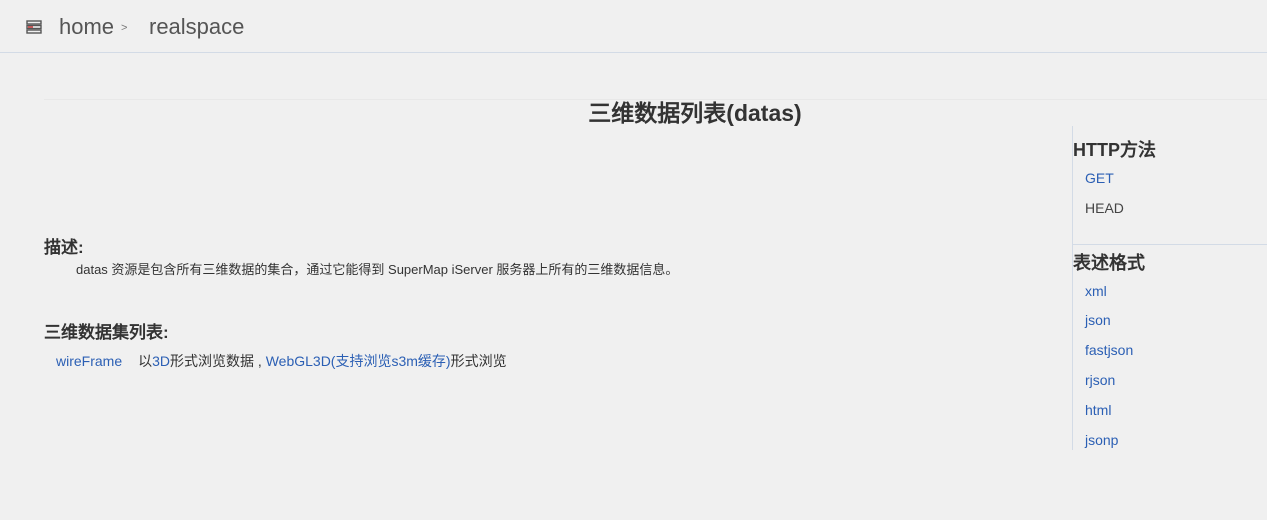 The width and height of the screenshot is (1267, 520). What do you see at coordinates (478, 361) in the screenshot?
I see `row-text-suffix: 形式浏览` at bounding box center [478, 361].